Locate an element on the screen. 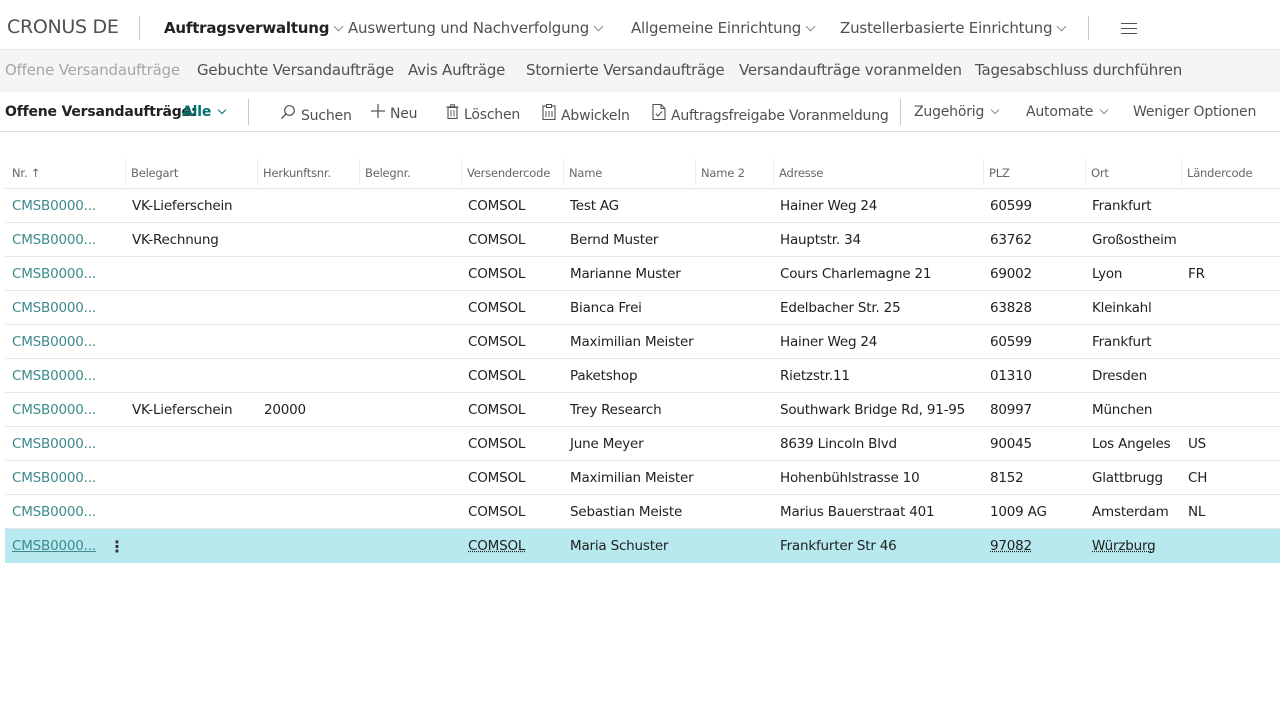  process-button: Abwickeln is located at coordinates (586, 114).